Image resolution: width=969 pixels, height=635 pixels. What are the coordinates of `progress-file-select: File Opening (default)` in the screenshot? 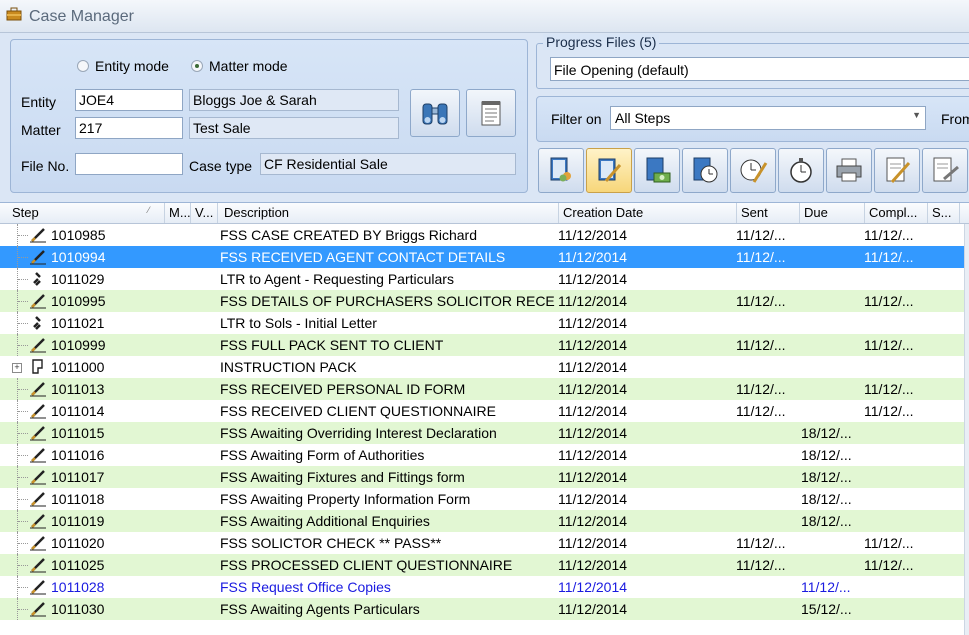 It's located at (759, 69).